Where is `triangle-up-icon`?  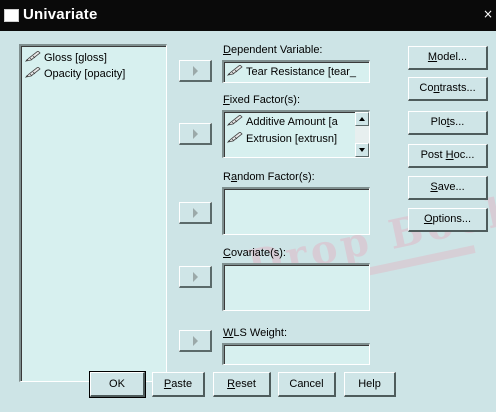
triangle-up-icon is located at coordinates (362, 119).